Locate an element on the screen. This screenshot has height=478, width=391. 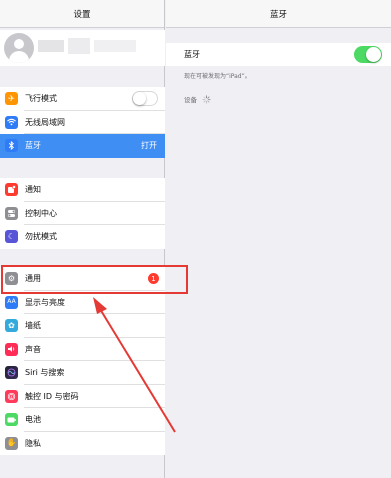
settings-navbar: 设置 is located at coordinates (82, 14).